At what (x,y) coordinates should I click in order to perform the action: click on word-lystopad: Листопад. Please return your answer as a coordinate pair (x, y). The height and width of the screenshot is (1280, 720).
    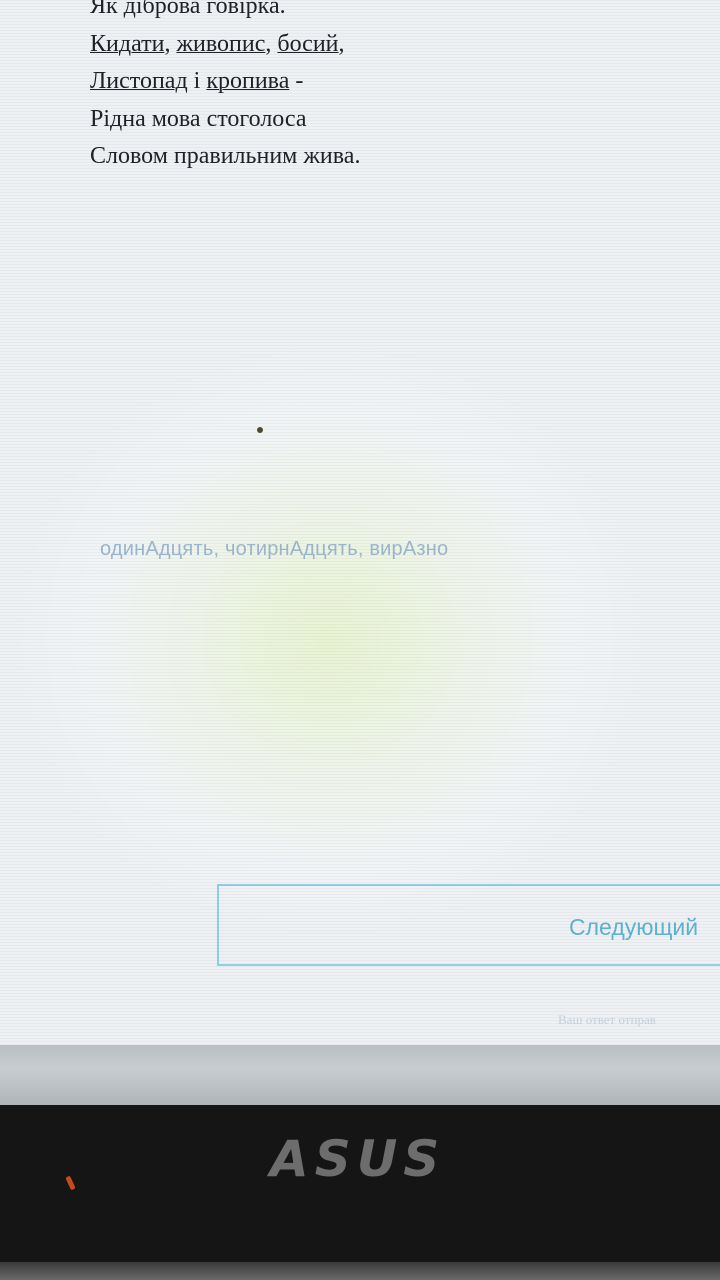
    Looking at the image, I should click on (139, 81).